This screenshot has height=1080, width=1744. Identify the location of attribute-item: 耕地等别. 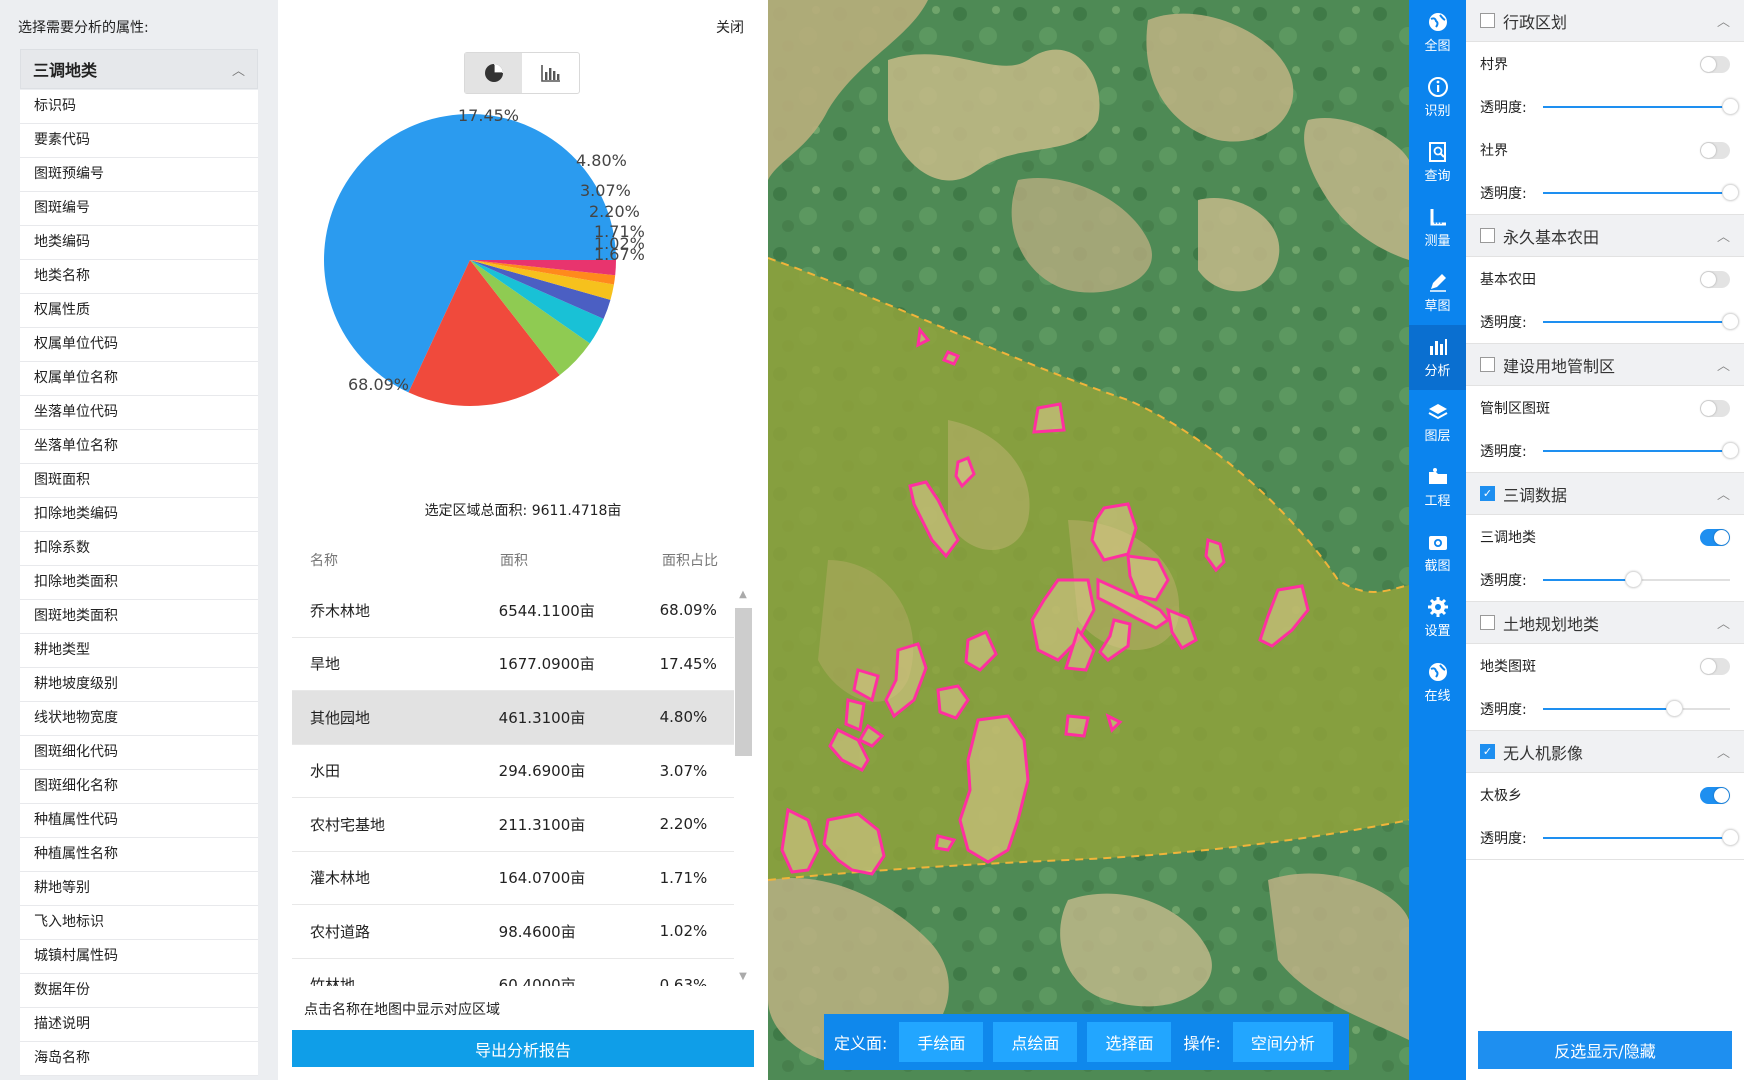
(139, 889).